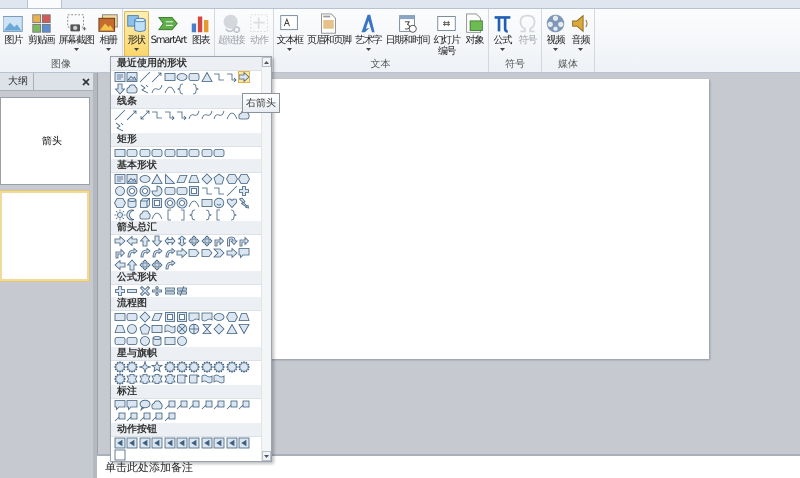  I want to click on ribbon-button: 音频, so click(580, 34).